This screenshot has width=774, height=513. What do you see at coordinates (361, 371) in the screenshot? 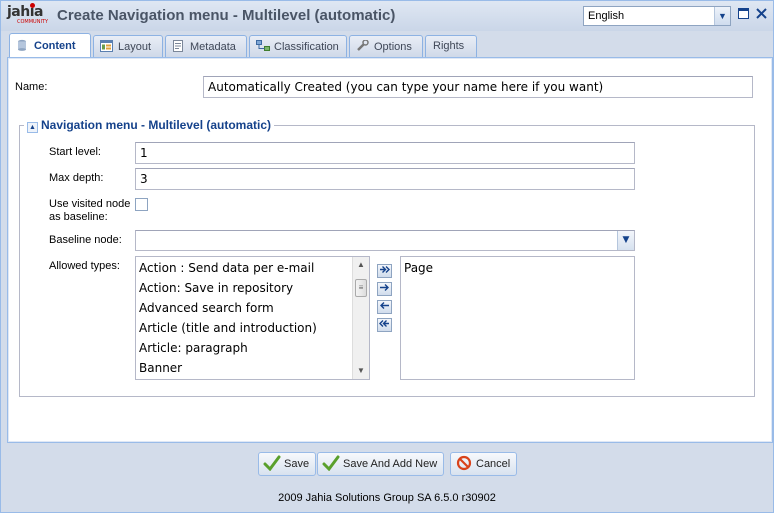
I see `scroll-down-icon: ▼` at bounding box center [361, 371].